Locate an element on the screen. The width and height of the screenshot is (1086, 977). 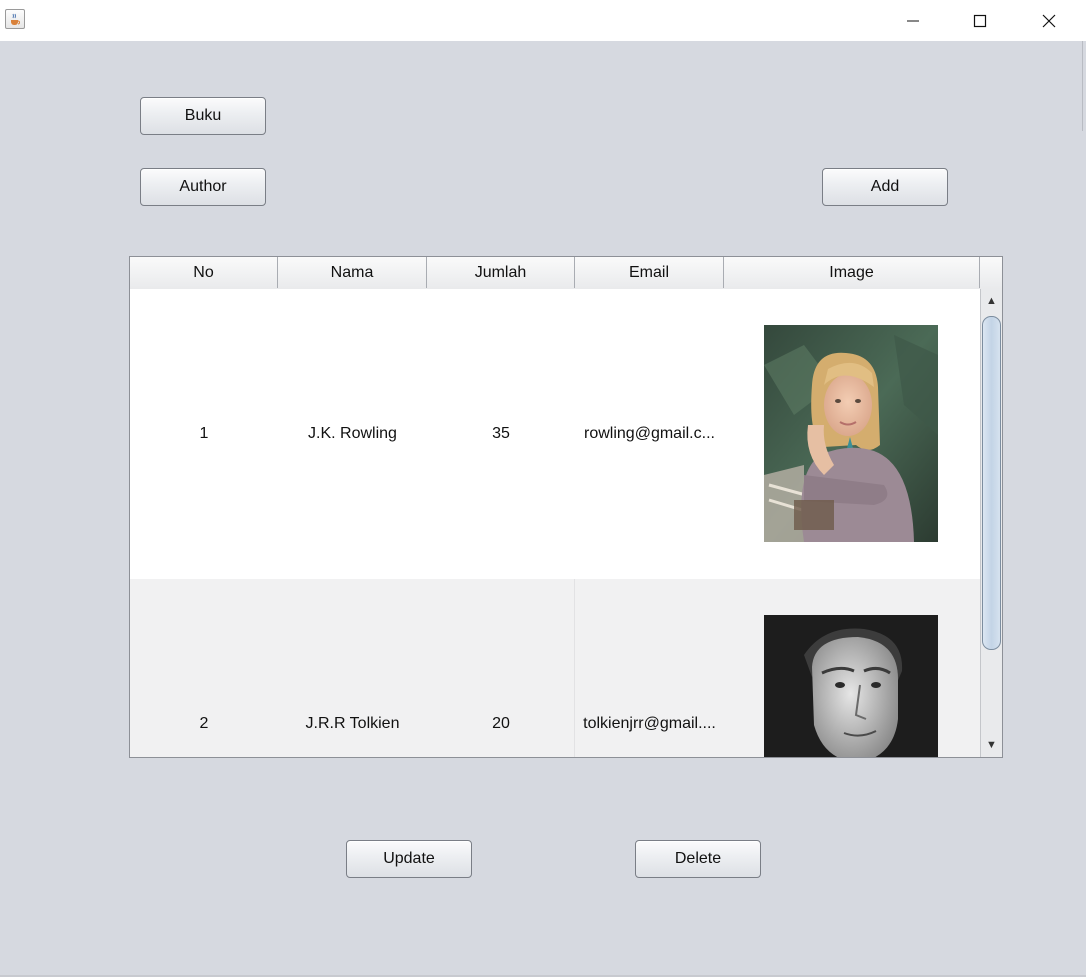
minimize-icon is located at coordinates (913, 20).